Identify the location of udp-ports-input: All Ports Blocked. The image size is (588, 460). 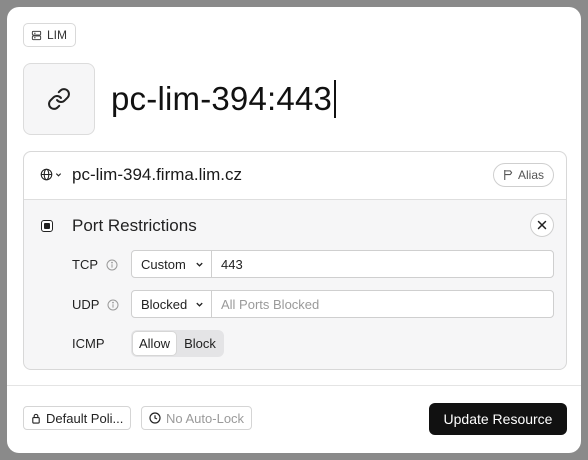
(382, 304).